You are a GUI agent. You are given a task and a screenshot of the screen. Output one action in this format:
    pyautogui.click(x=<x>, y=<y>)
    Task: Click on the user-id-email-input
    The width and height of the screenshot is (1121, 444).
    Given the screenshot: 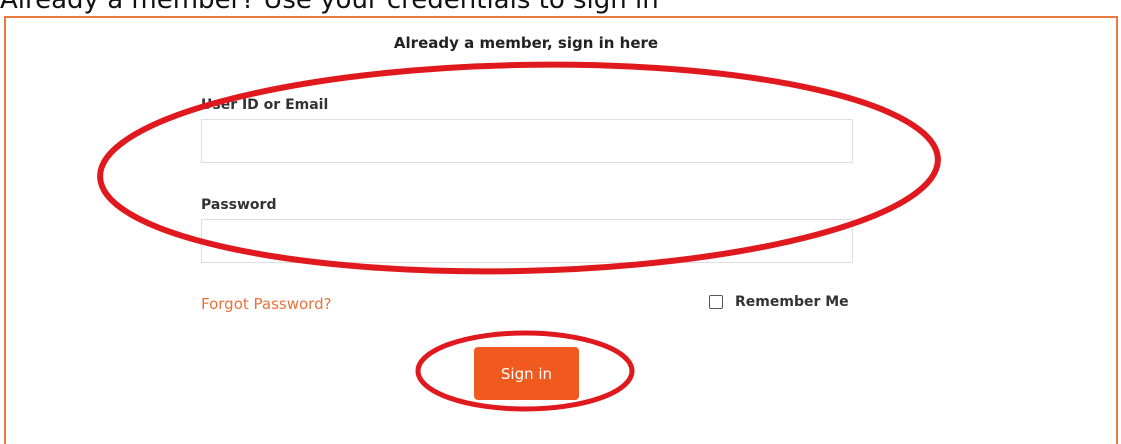 What is the action you would take?
    pyautogui.click(x=527, y=141)
    